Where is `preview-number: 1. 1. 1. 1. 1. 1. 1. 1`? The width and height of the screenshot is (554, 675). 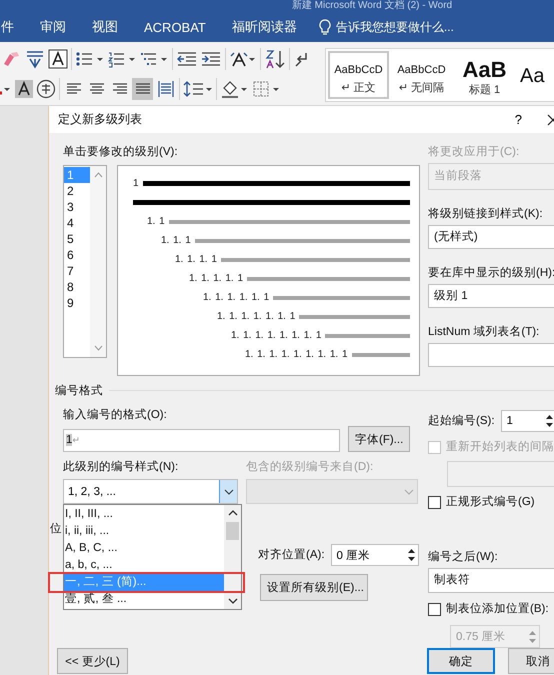 preview-number: 1. 1. 1. 1. 1. 1. 1. 1 is located at coordinates (276, 335).